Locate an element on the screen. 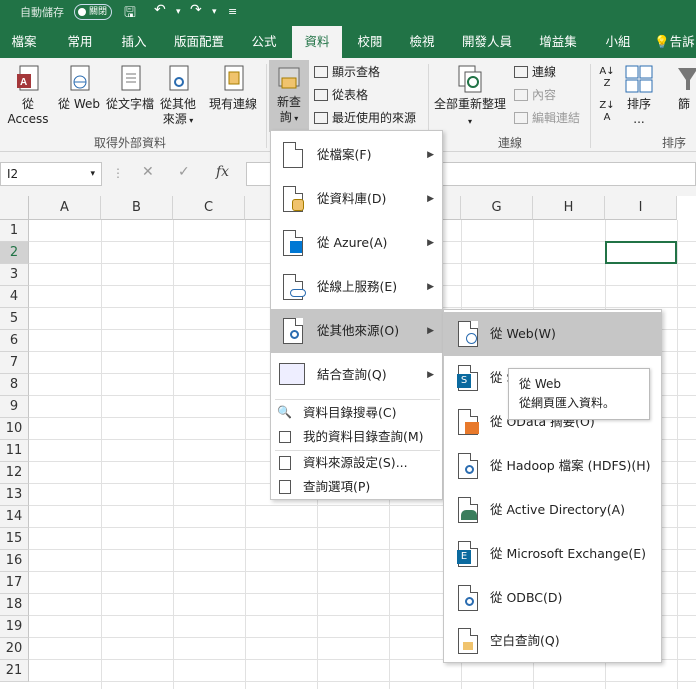 The height and width of the screenshot is (689, 696). row-header: 9 is located at coordinates (14, 407).